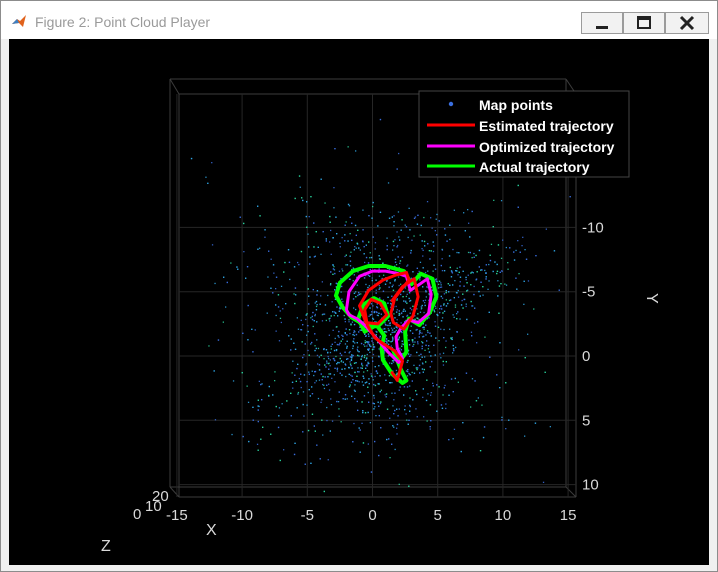 The height and width of the screenshot is (572, 718). I want to click on maximize-button, so click(644, 23).